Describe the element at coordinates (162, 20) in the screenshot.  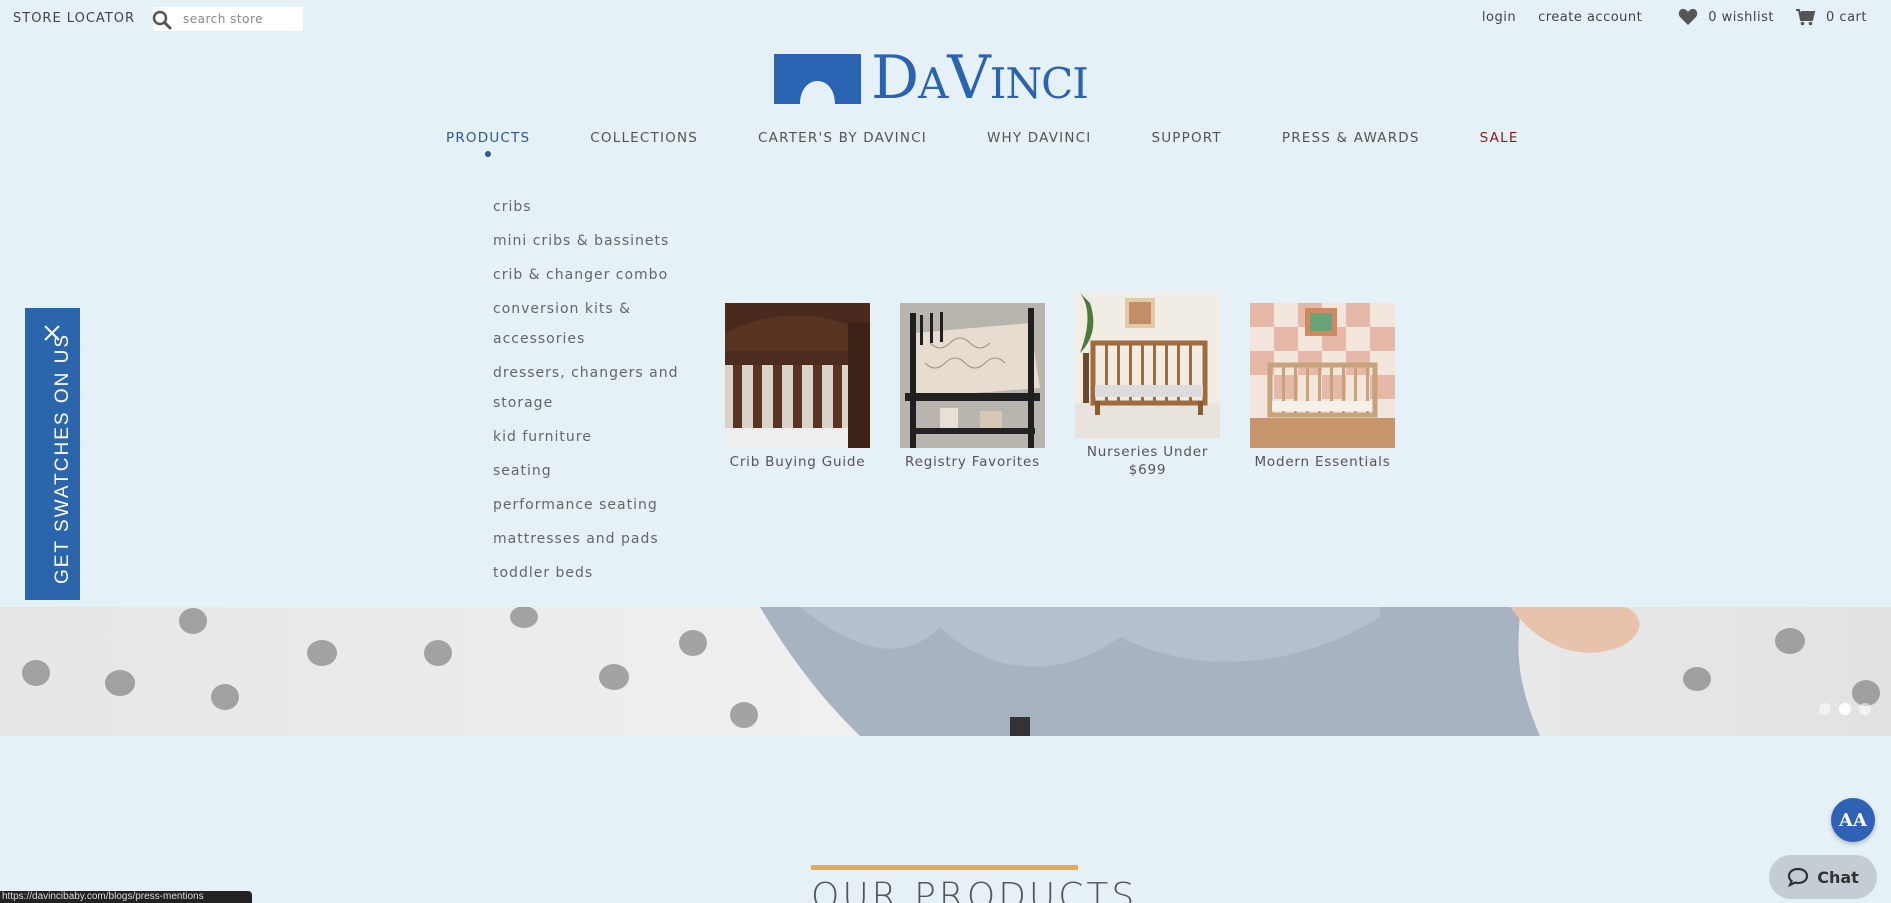
I see `search-icon` at that location.